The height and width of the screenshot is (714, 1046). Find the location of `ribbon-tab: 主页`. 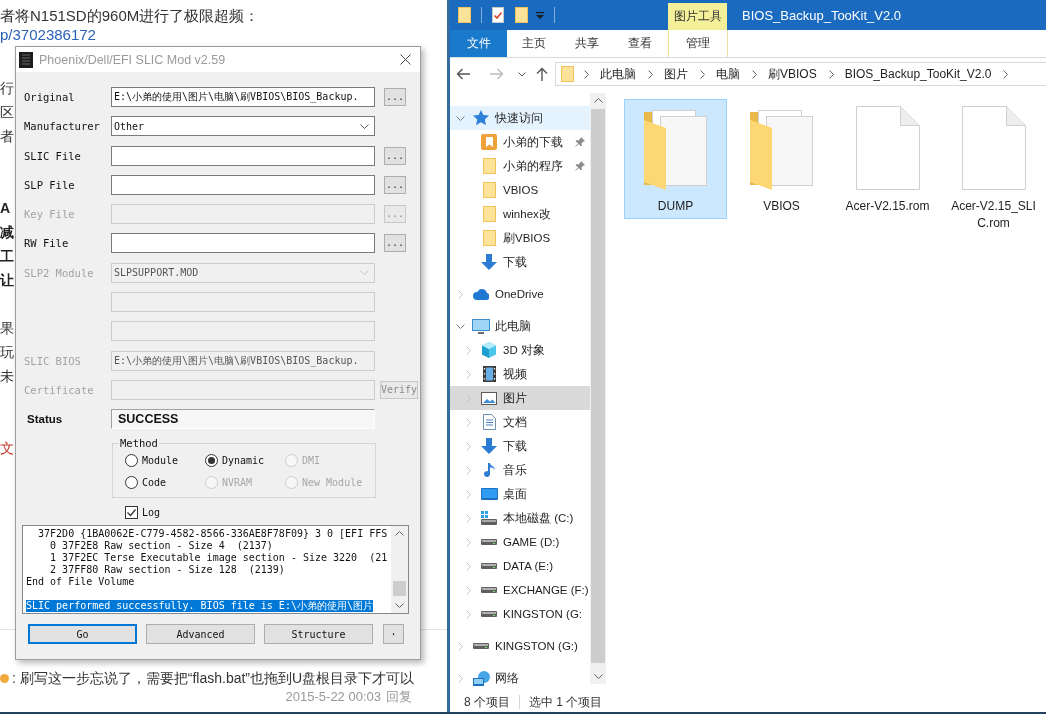

ribbon-tab: 主页 is located at coordinates (533, 43).